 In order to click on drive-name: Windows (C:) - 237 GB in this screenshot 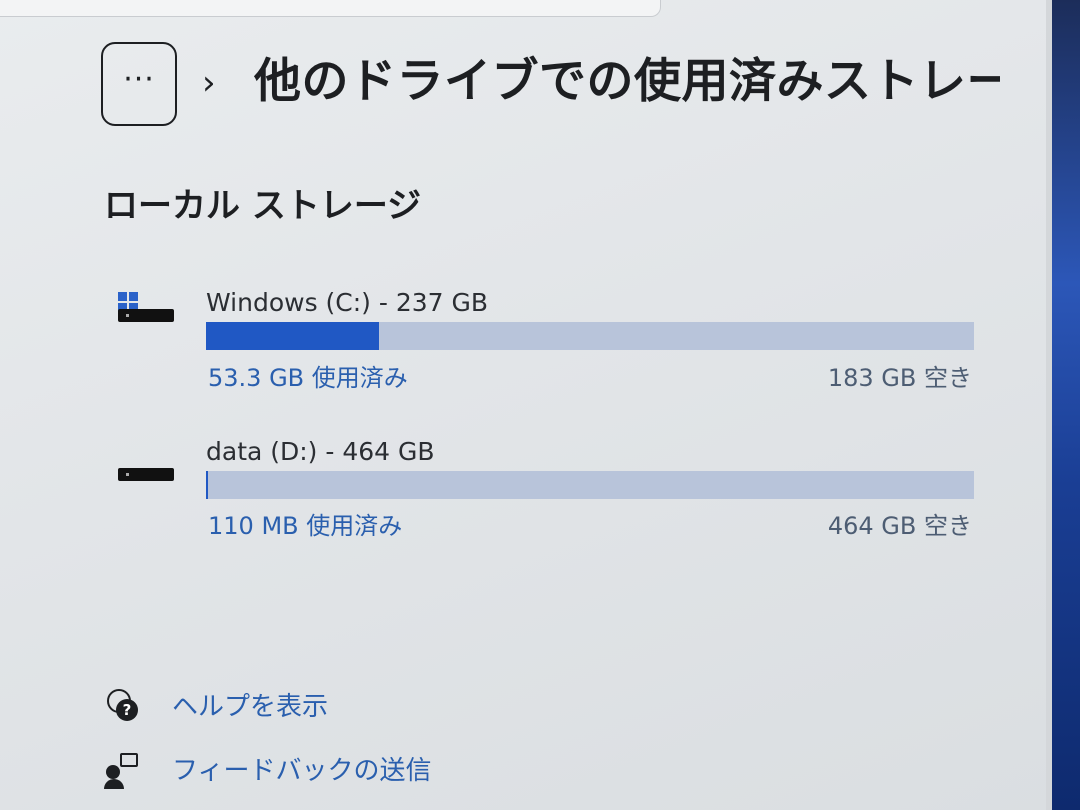, I will do `click(347, 302)`.